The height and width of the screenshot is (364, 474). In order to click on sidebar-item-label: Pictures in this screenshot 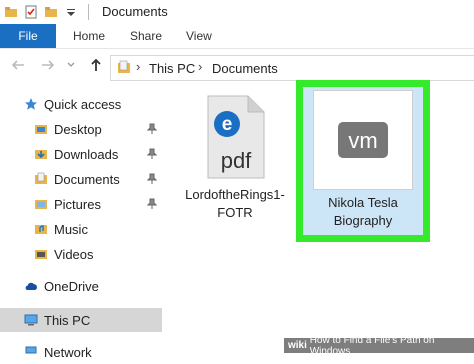, I will do `click(77, 204)`.